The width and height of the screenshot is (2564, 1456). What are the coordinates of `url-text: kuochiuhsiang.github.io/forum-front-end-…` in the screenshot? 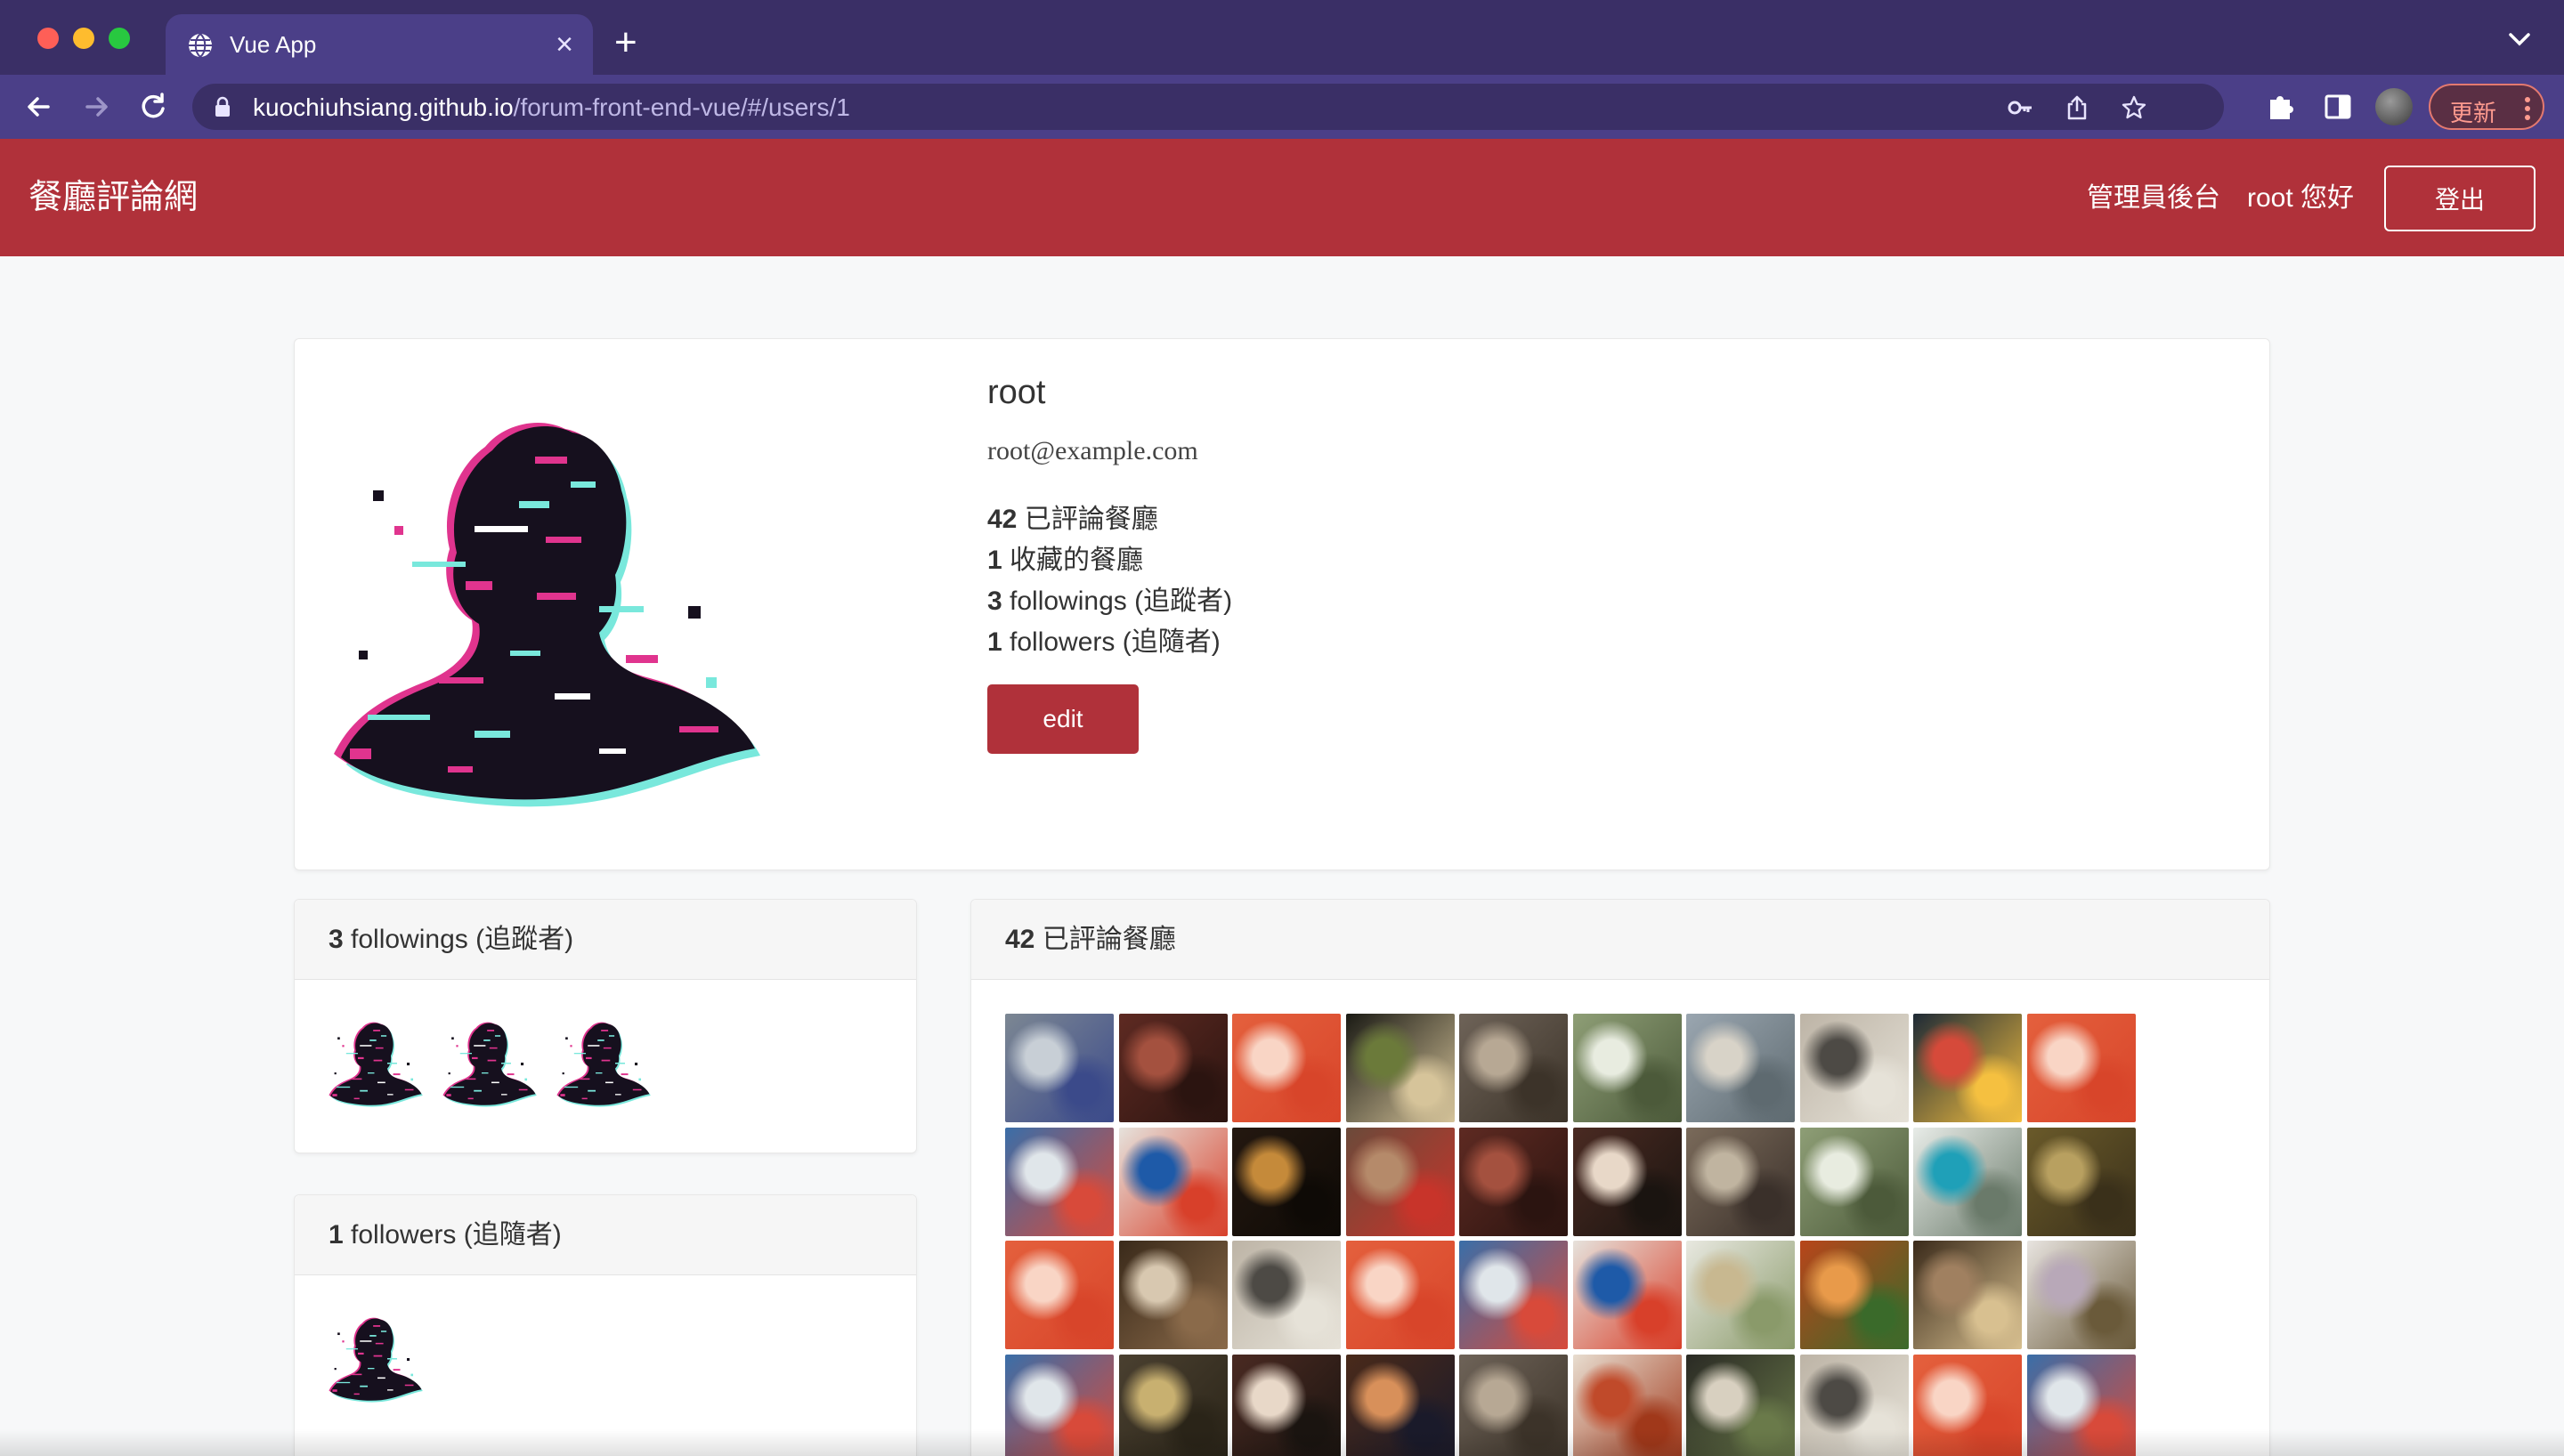 It's located at (551, 107).